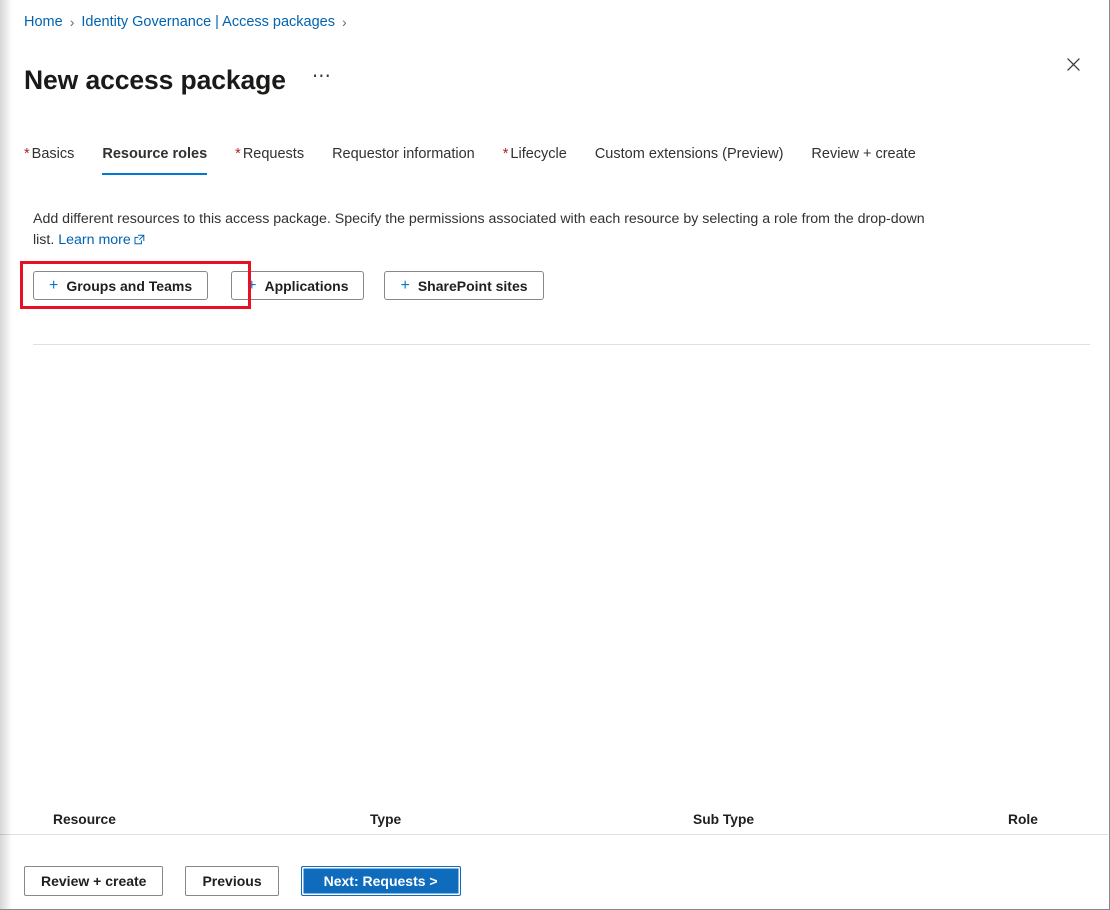 The height and width of the screenshot is (910, 1110). What do you see at coordinates (403, 154) in the screenshot?
I see `tab-label: Requestor information` at bounding box center [403, 154].